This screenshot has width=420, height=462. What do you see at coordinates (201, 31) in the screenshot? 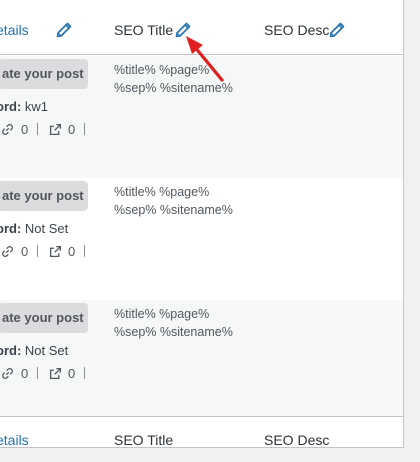
I see `table-header: etails SEO Title SEO Desc` at bounding box center [201, 31].